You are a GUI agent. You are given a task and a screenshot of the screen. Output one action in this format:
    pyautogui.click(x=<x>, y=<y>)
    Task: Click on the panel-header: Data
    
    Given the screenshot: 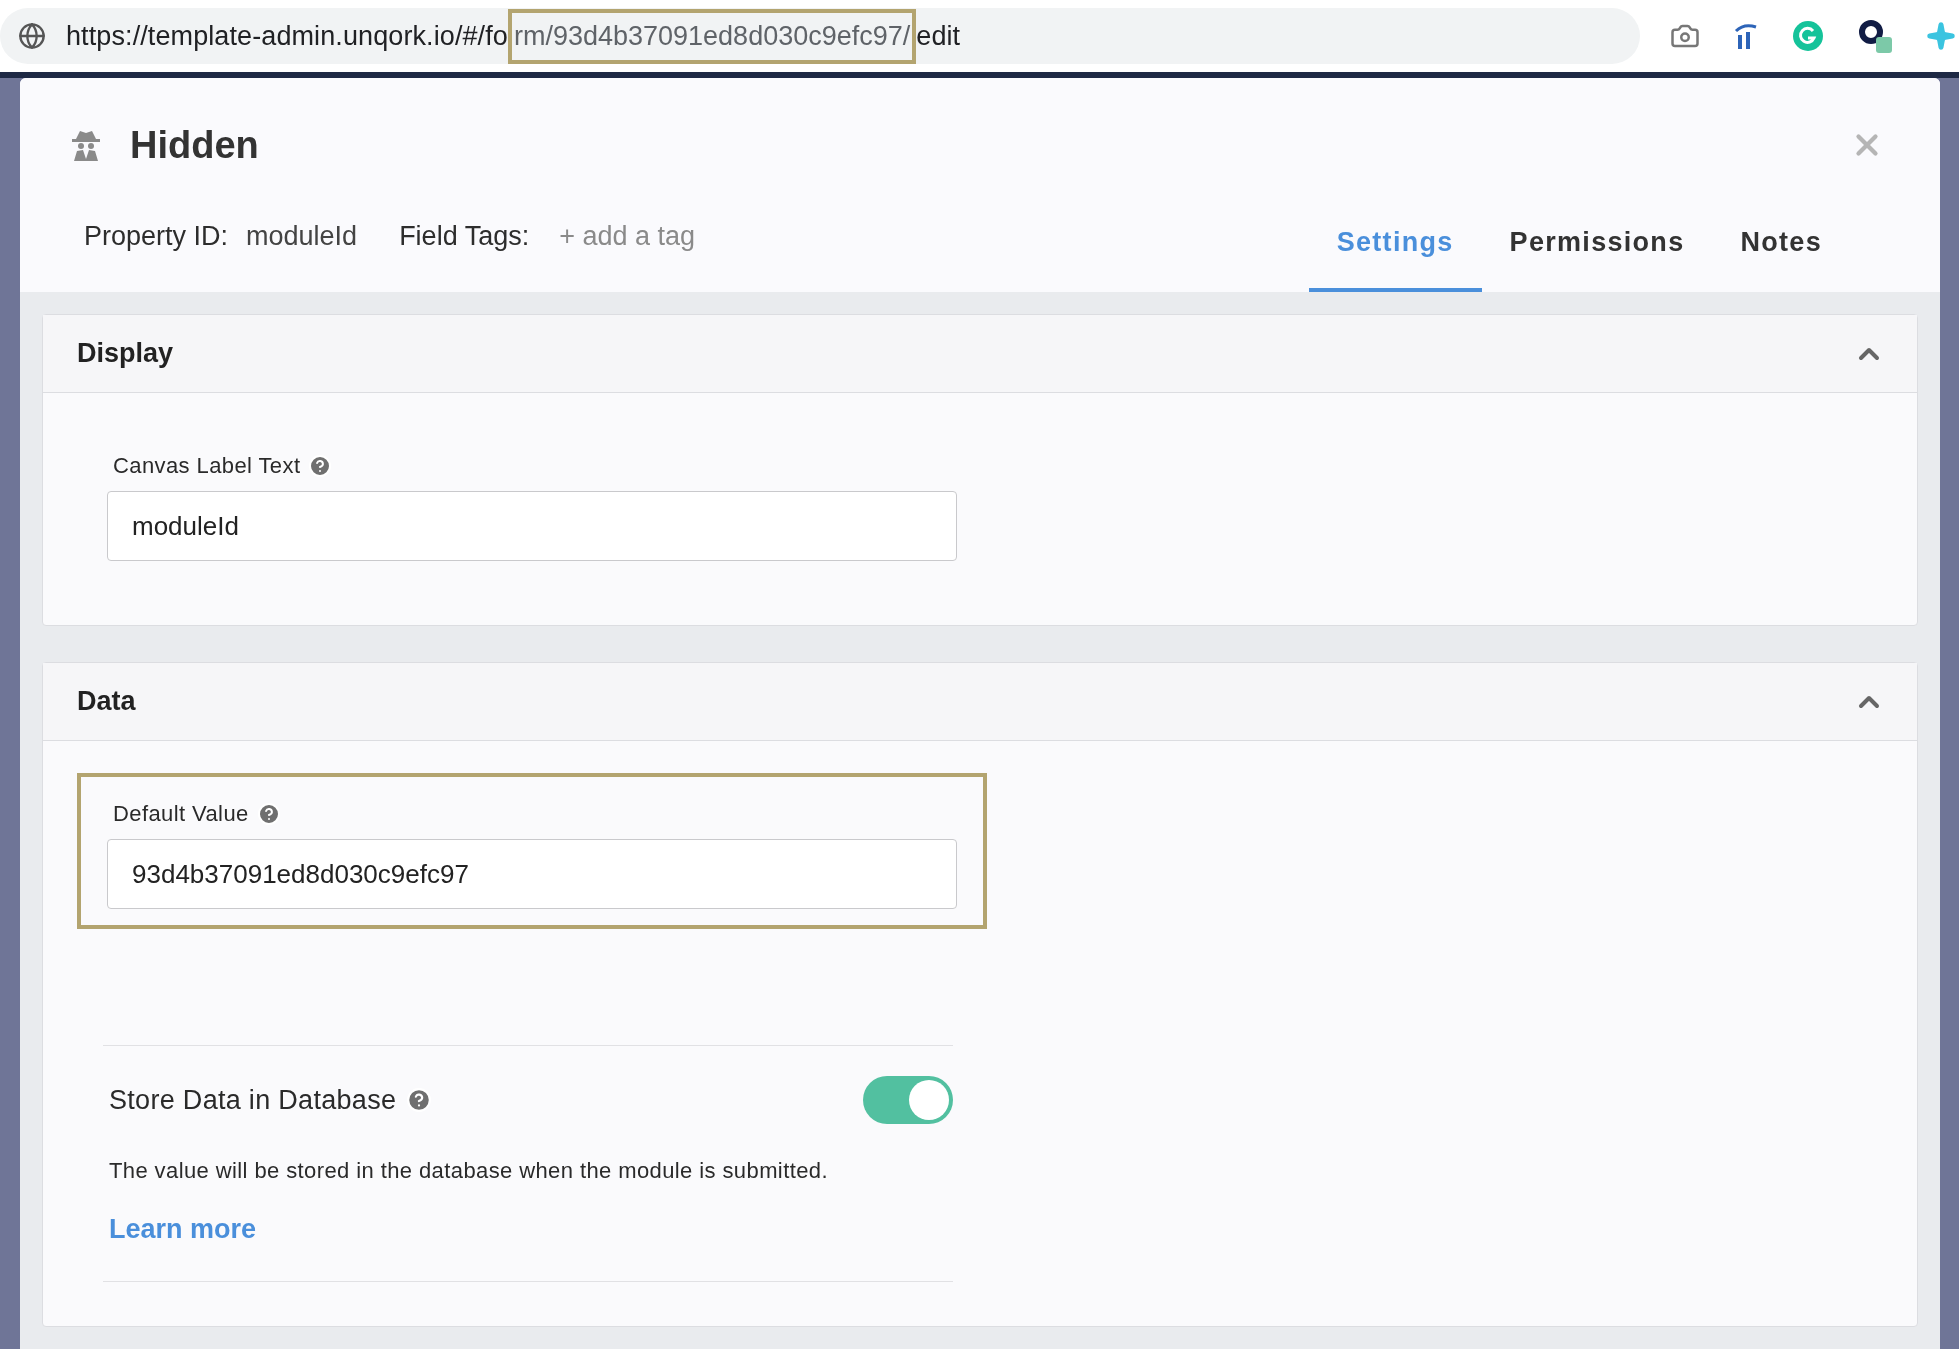 What is the action you would take?
    pyautogui.click(x=980, y=702)
    